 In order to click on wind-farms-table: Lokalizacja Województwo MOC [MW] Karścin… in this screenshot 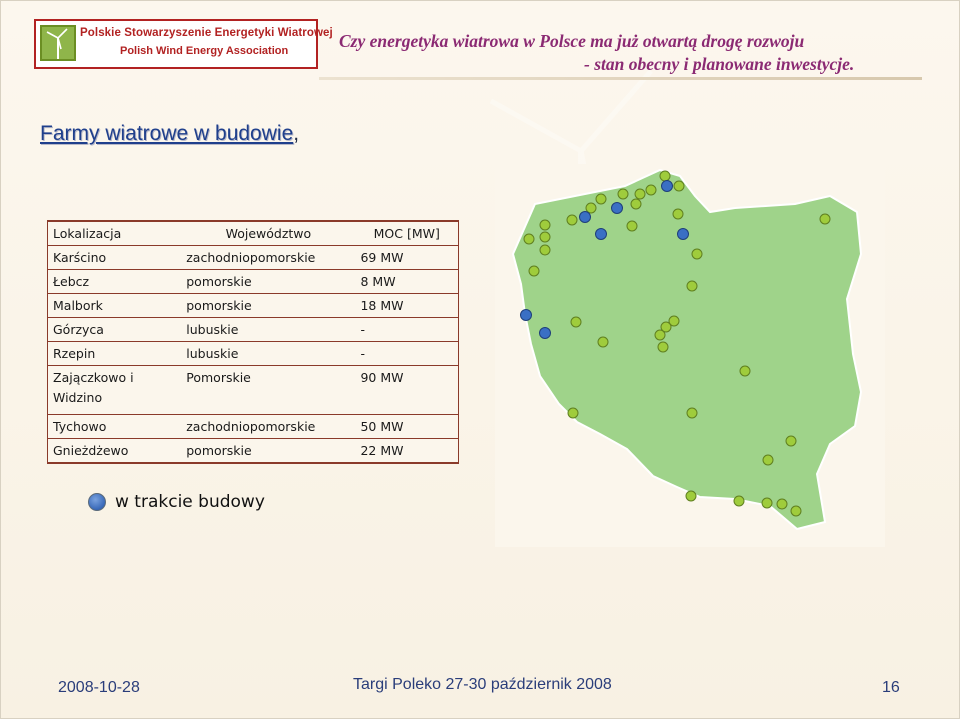, I will do `click(253, 342)`.